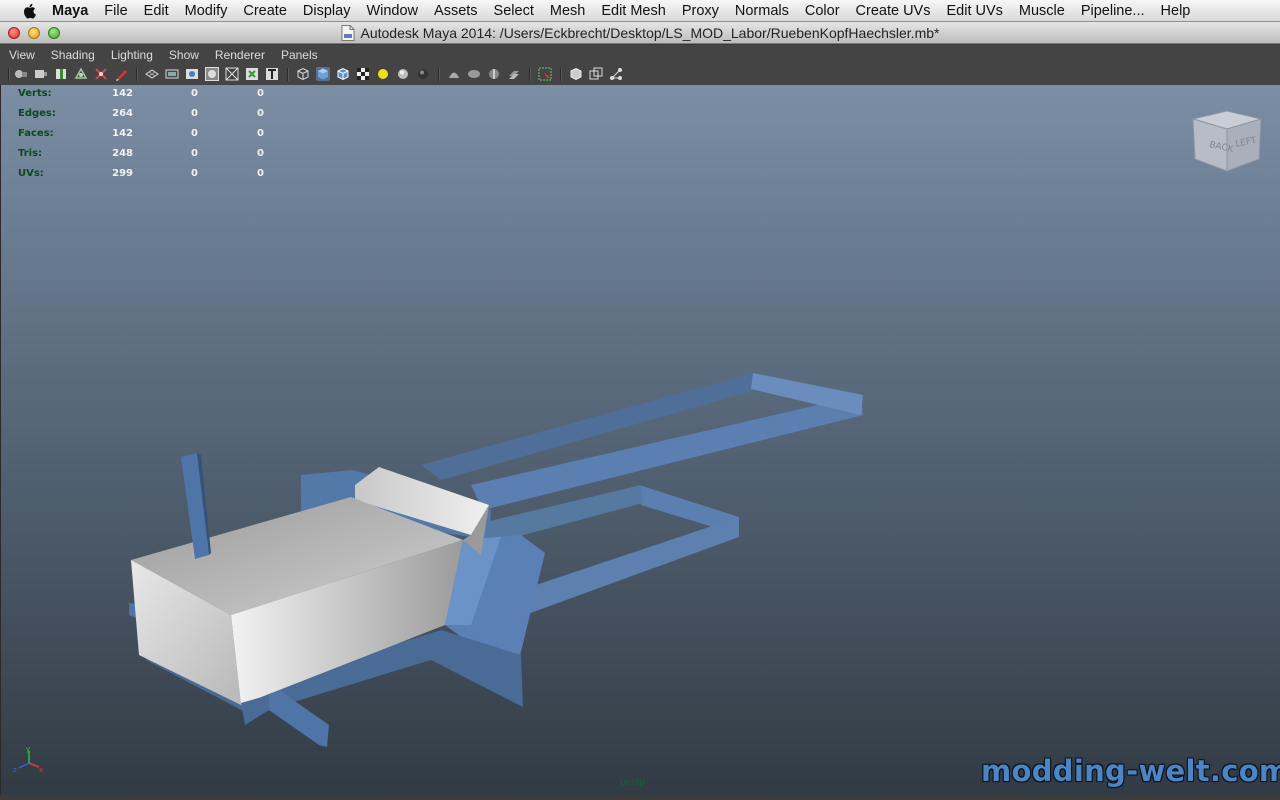 The width and height of the screenshot is (1280, 800). I want to click on watermark: modding-welt.com, so click(1130, 771).